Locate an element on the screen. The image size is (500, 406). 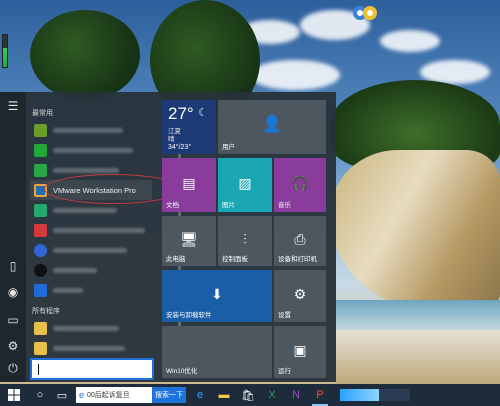
devices-printers-tile: ⎙ 设备和打印机 is located at coordinates (300, 241).